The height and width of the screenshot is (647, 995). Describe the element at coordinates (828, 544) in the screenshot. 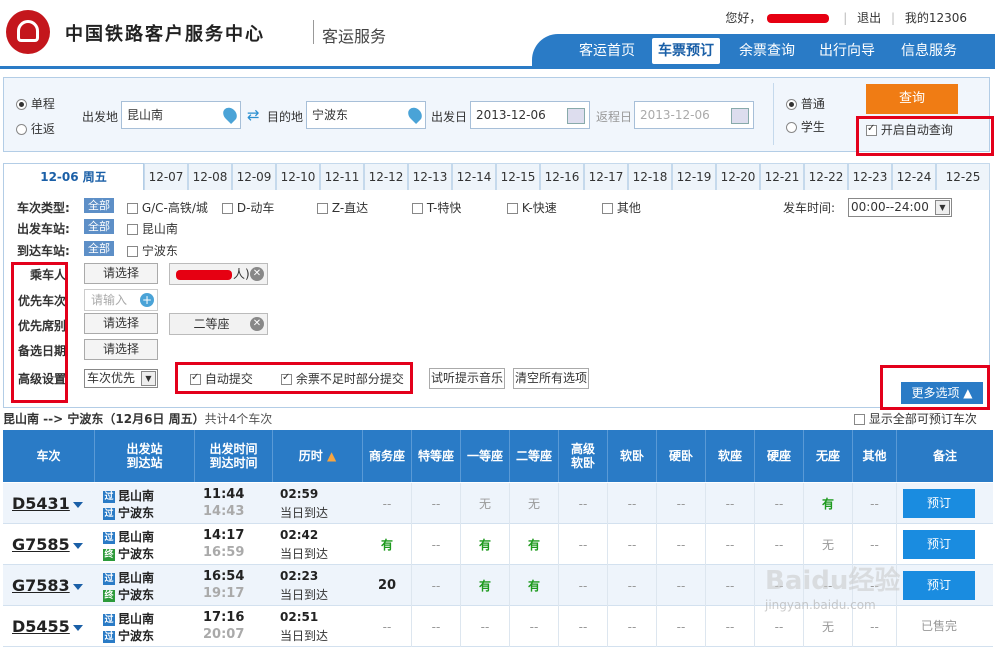

I see `seat-no-seat: 无` at that location.